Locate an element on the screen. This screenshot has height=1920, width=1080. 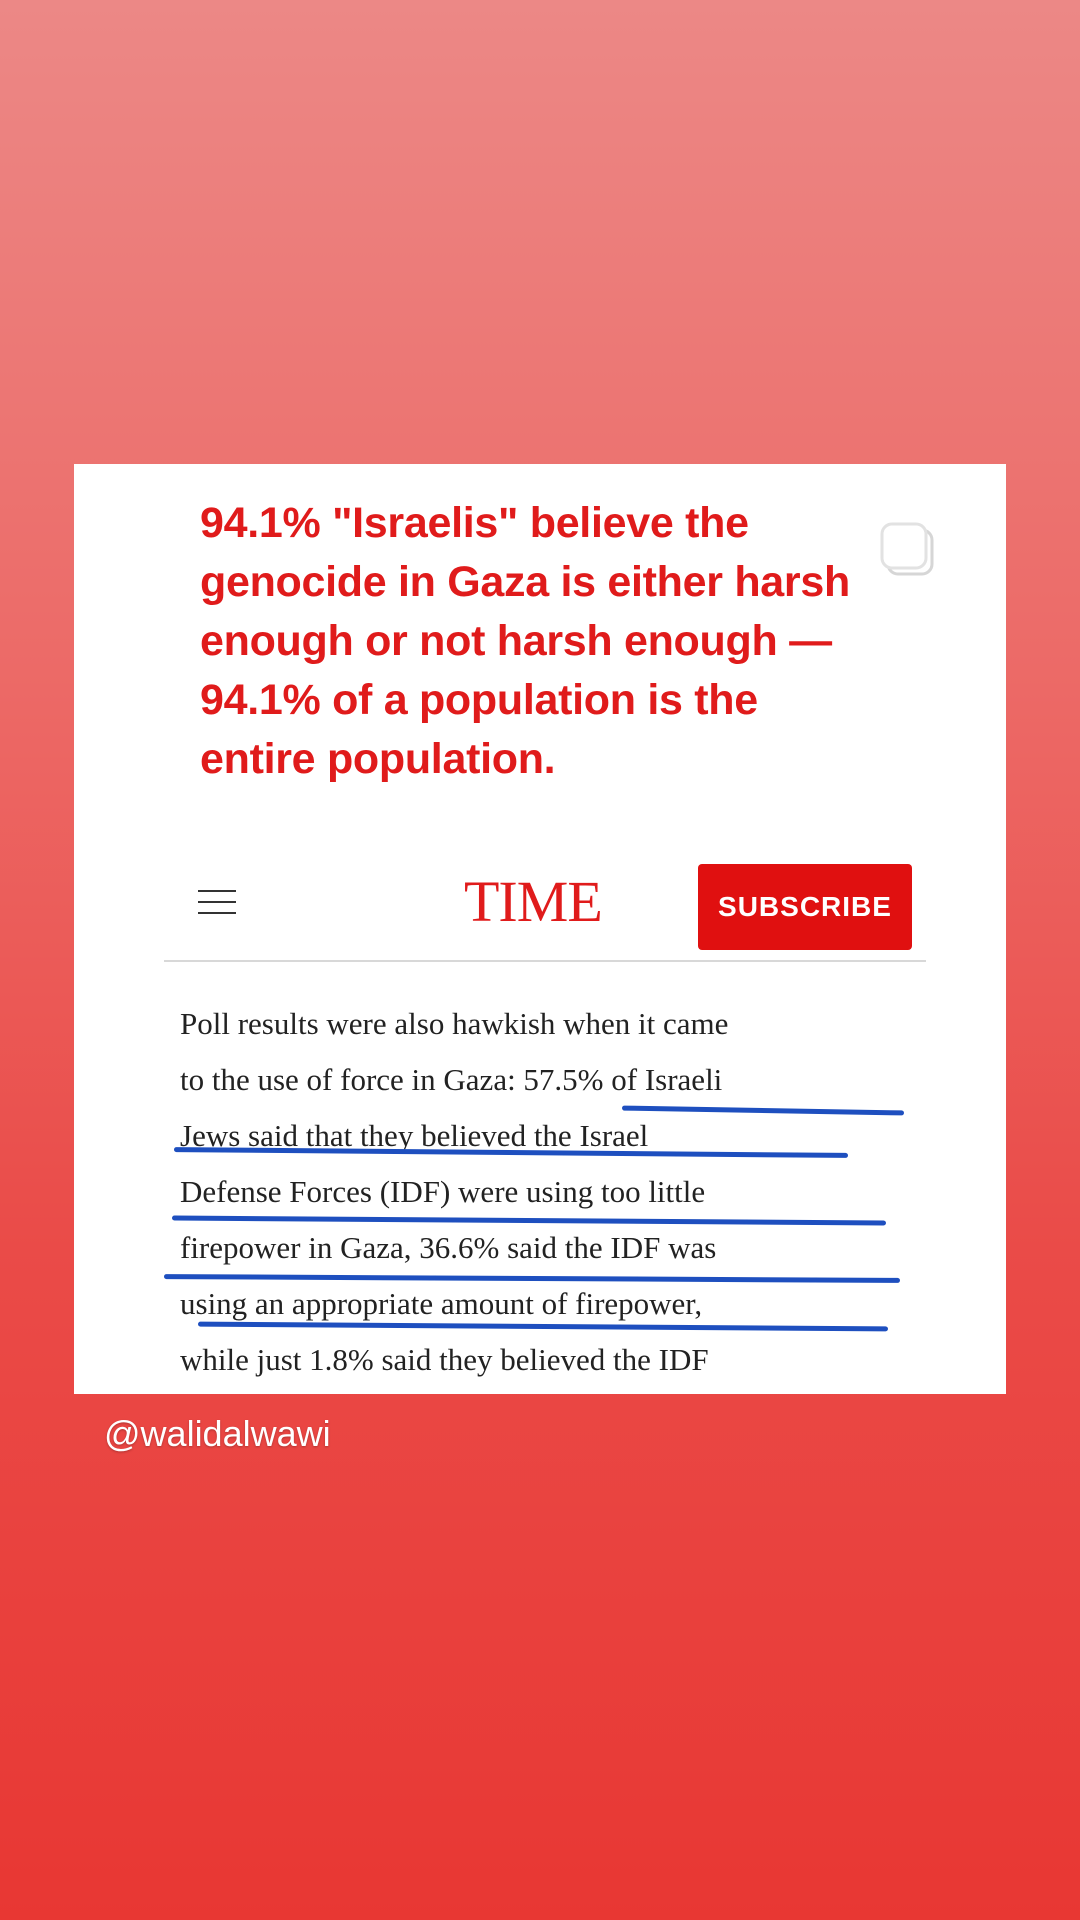
time-header: TIME SUBSCRIBE is located at coordinates (545, 910).